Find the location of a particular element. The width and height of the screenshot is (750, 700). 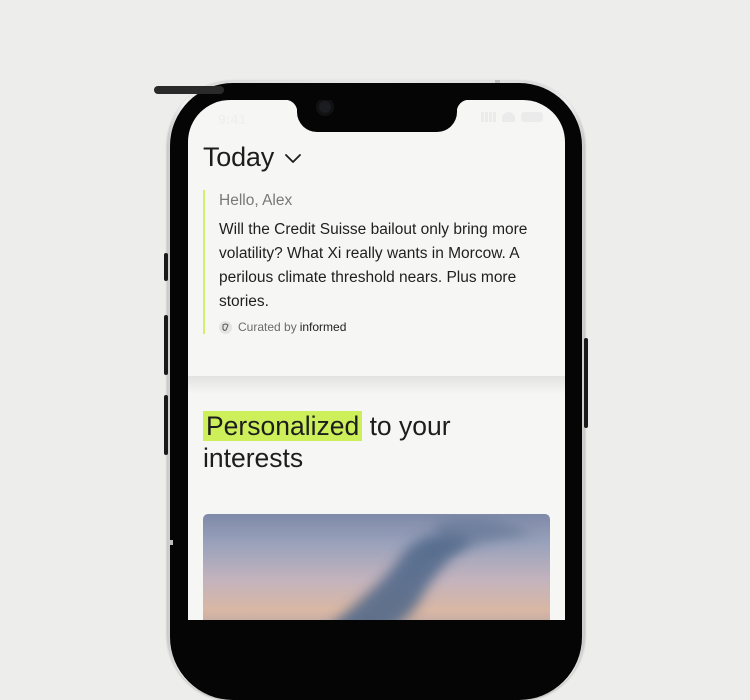

today-header: Today is located at coordinates (252, 157).